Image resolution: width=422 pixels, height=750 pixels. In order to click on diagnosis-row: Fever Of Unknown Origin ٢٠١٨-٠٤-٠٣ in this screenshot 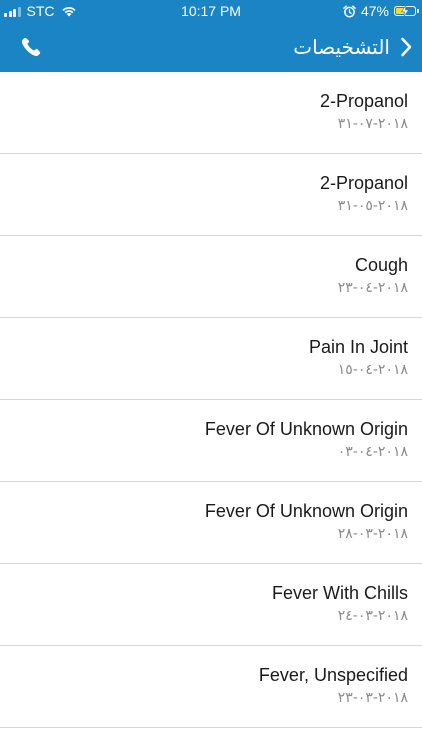, I will do `click(211, 441)`.